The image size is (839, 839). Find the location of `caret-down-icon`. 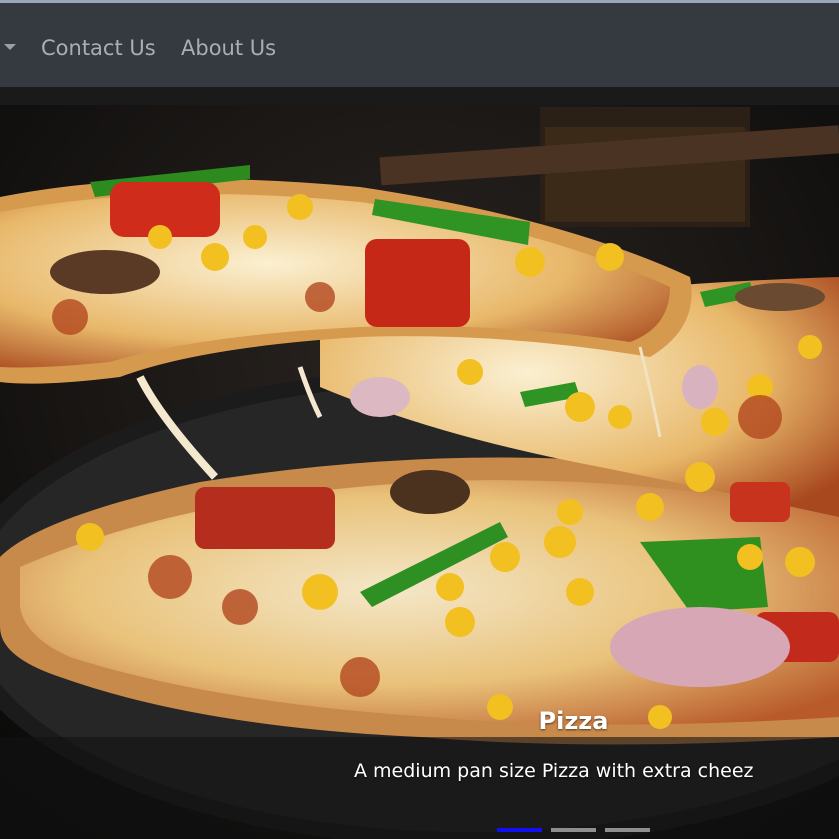

caret-down-icon is located at coordinates (10, 47).